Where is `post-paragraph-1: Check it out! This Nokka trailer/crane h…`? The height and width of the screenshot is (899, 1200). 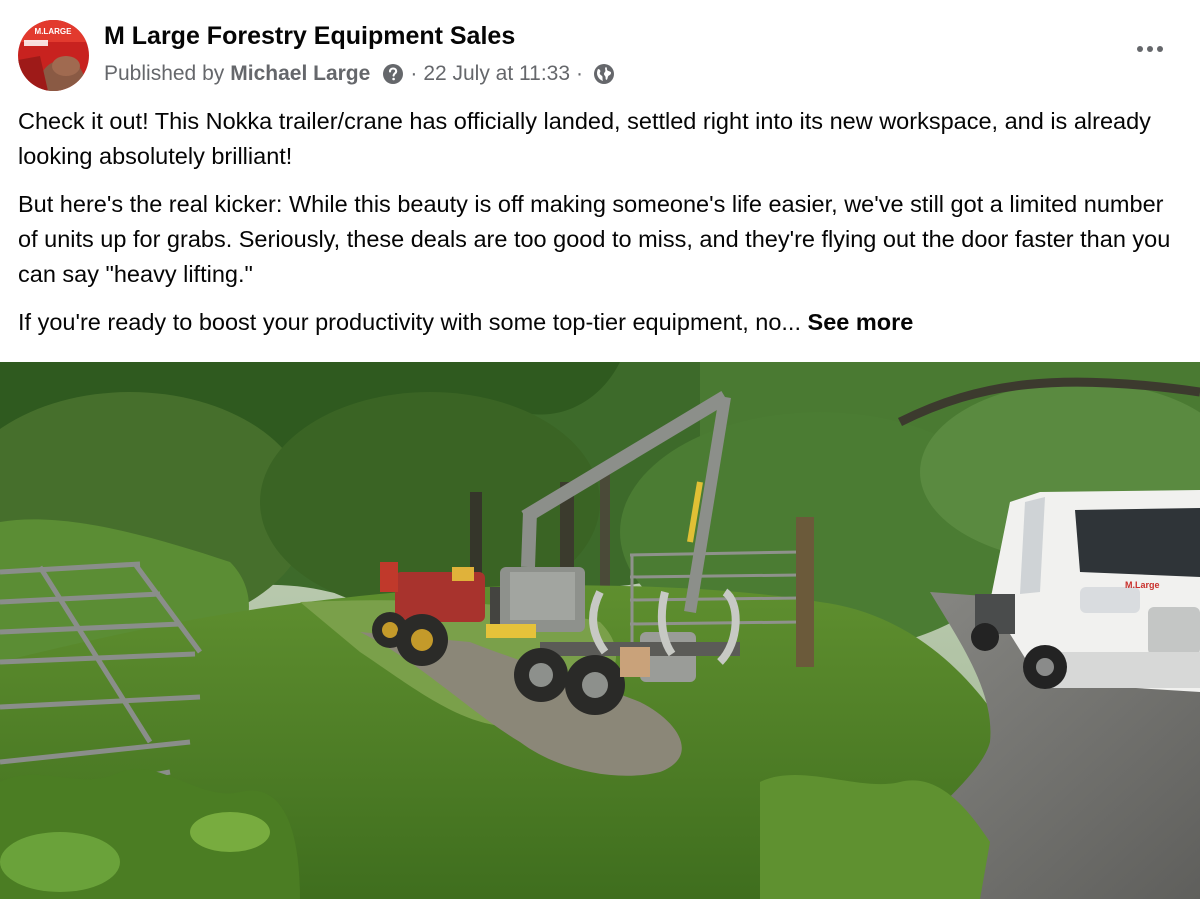 post-paragraph-1: Check it out! This Nokka trailer/crane h… is located at coordinates (584, 138).